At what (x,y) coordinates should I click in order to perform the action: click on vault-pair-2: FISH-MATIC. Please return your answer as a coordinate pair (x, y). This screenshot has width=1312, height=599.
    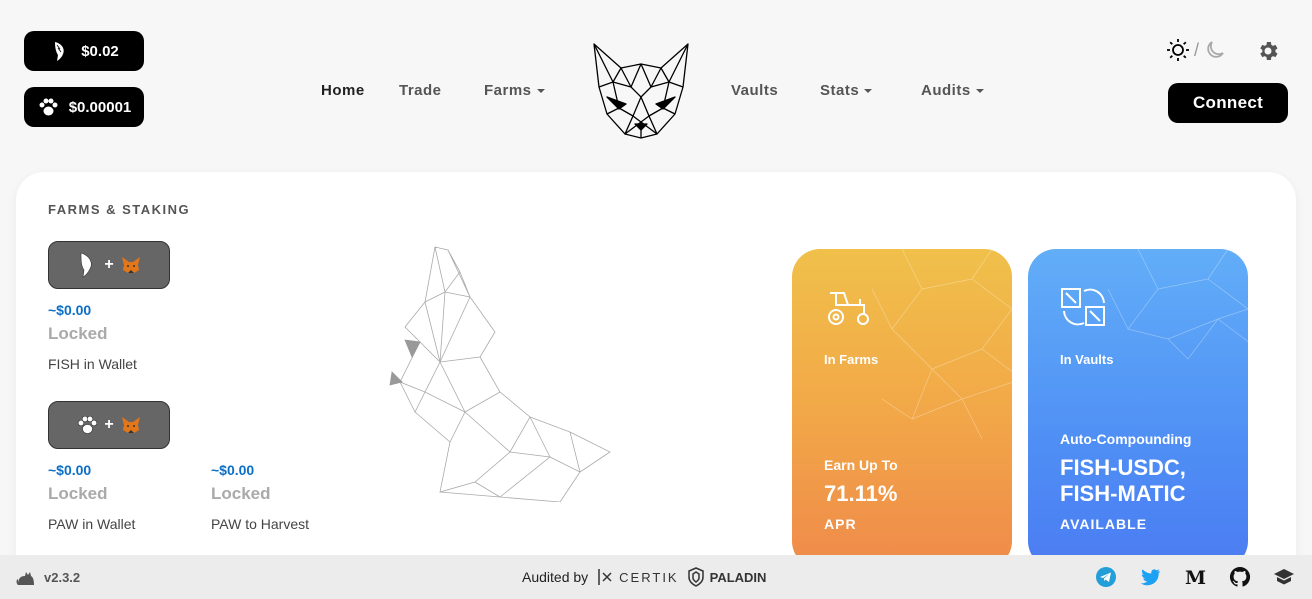
    Looking at the image, I should click on (1123, 493).